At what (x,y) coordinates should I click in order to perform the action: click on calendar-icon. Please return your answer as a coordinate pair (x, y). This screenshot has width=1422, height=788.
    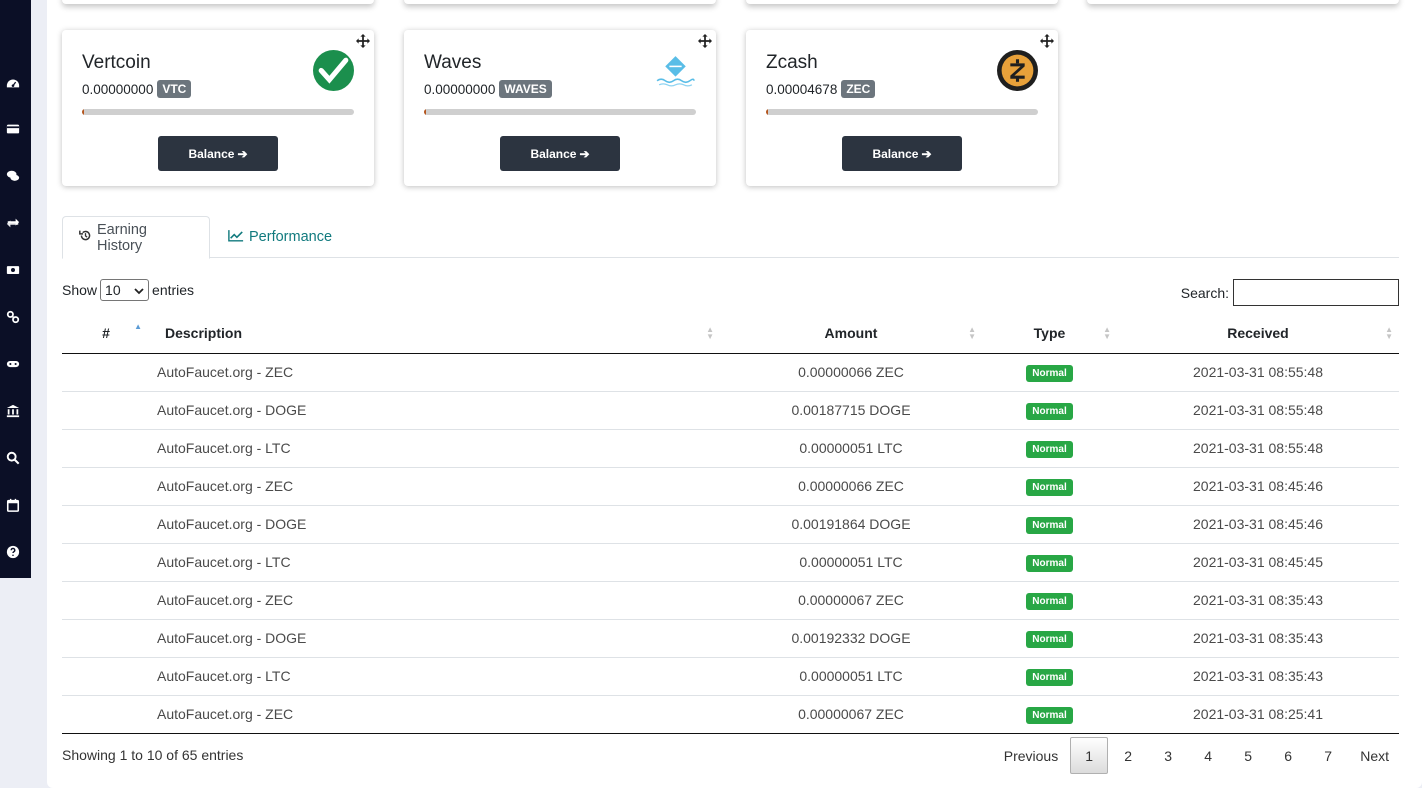
    Looking at the image, I should click on (13, 505).